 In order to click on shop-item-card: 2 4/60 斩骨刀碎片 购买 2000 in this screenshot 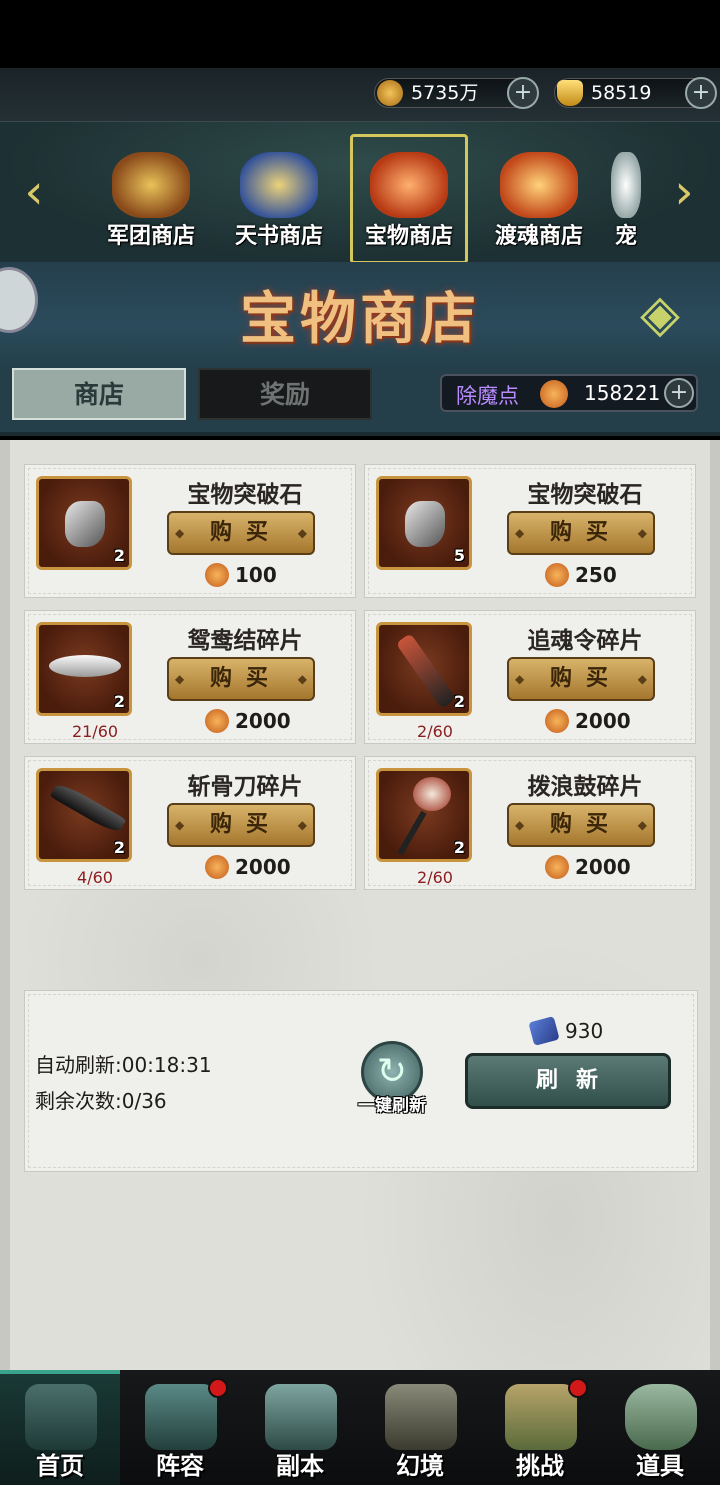, I will do `click(190, 823)`.